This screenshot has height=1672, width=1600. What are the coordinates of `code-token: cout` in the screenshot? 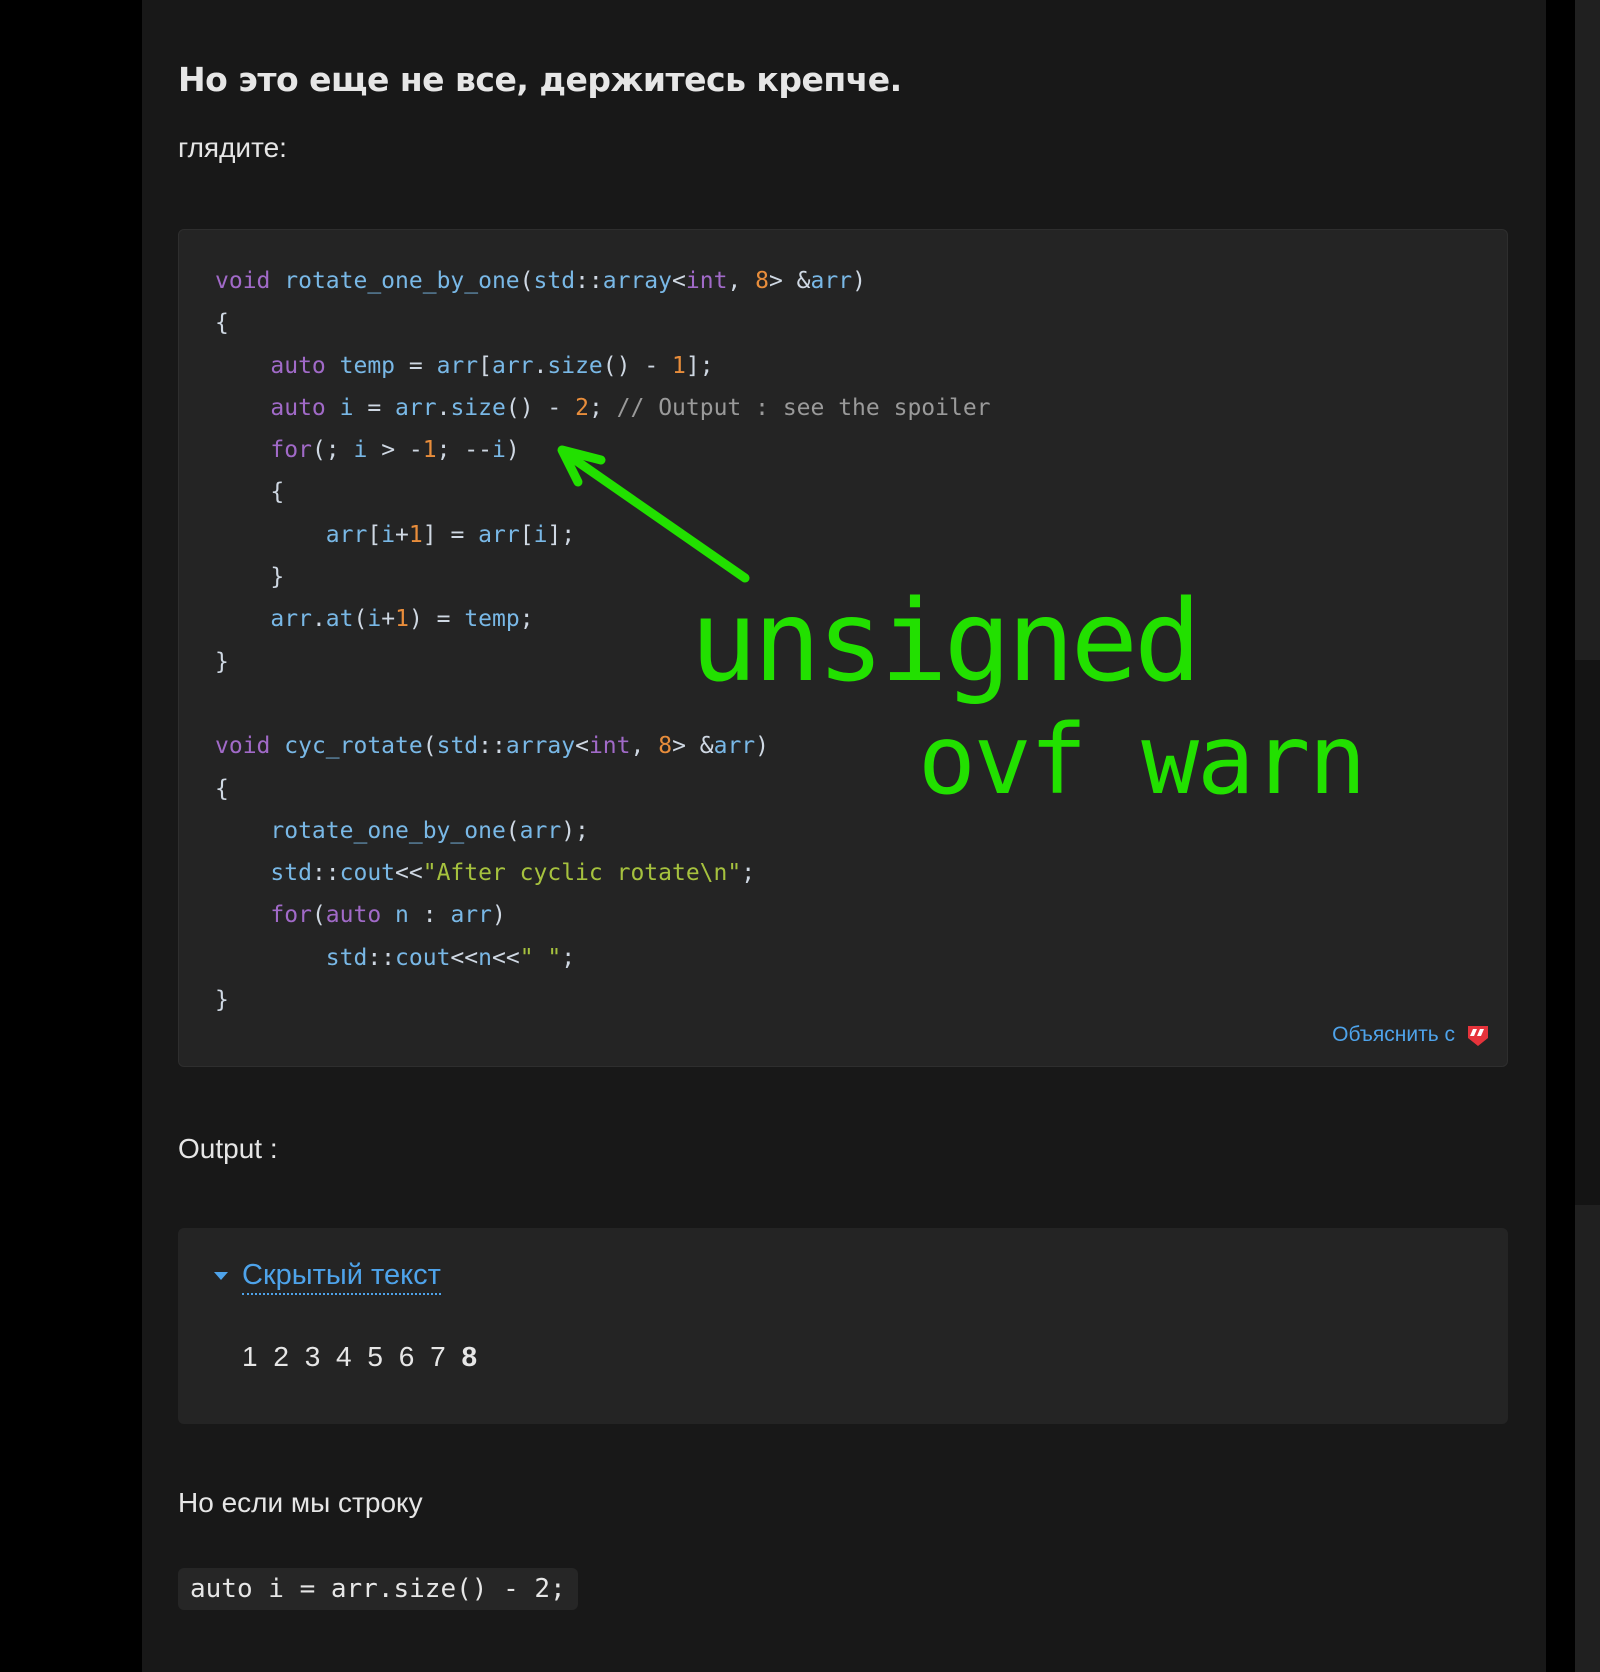 It's located at (423, 957).